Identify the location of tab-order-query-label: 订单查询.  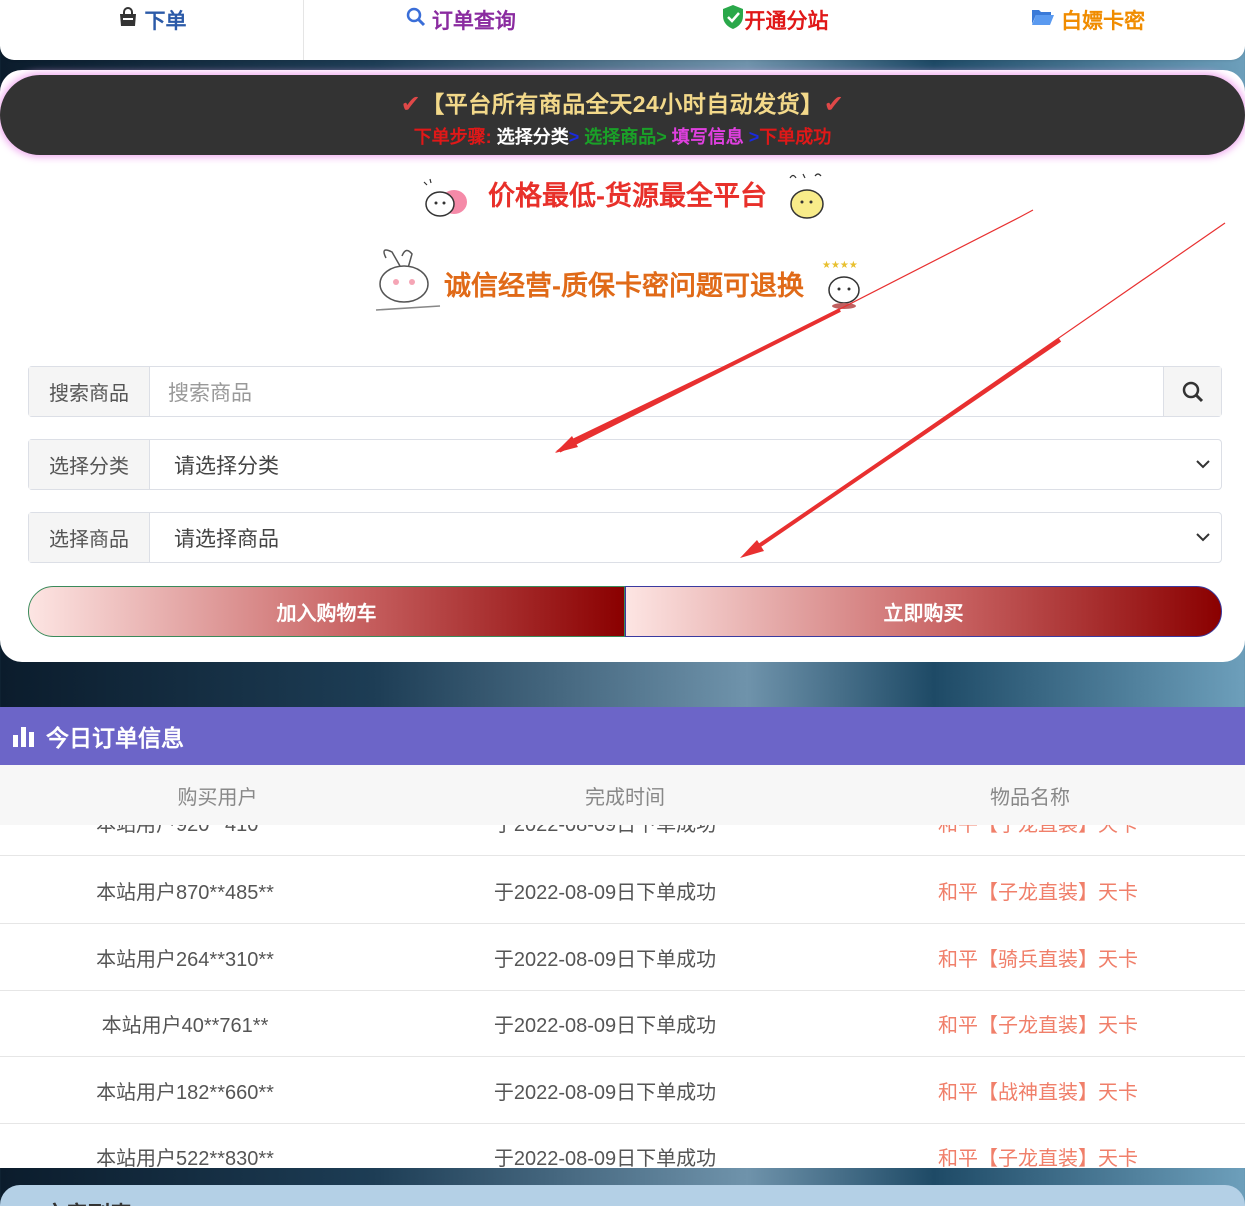
(473, 21).